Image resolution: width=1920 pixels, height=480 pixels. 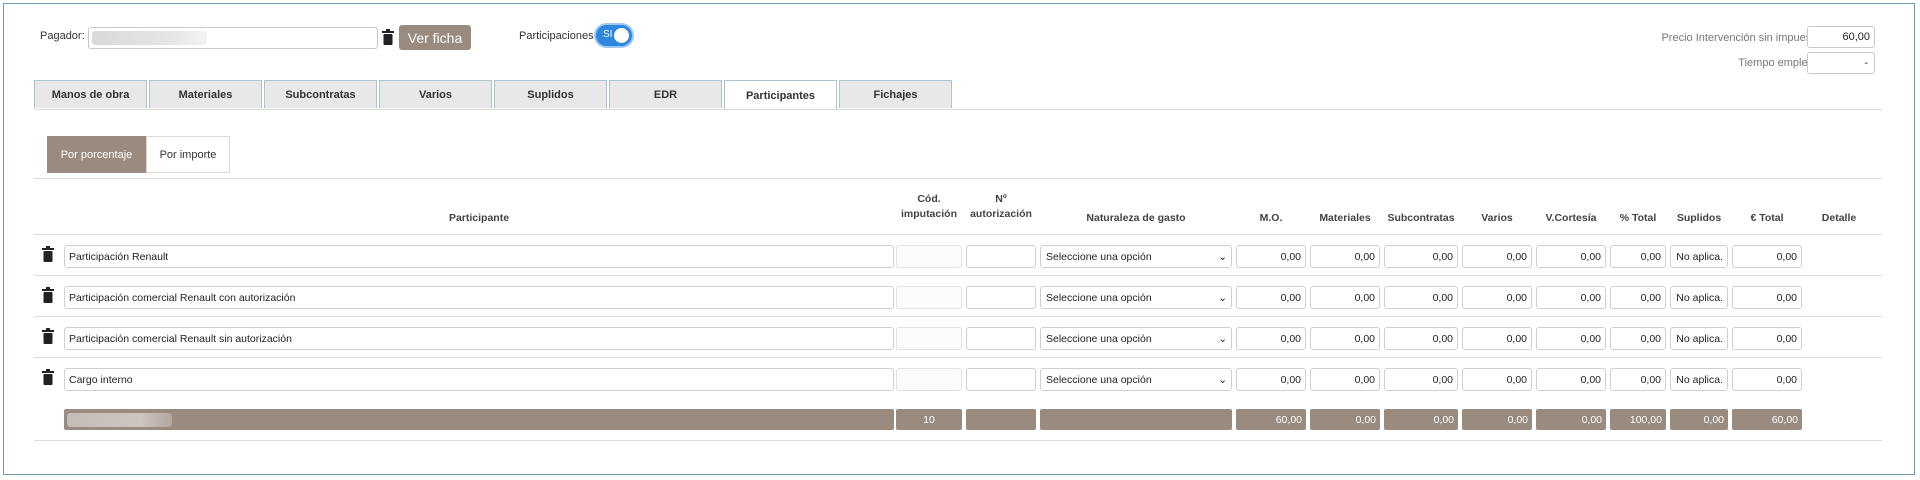 I want to click on participaciones-label: Participaciones:, so click(x=558, y=36).